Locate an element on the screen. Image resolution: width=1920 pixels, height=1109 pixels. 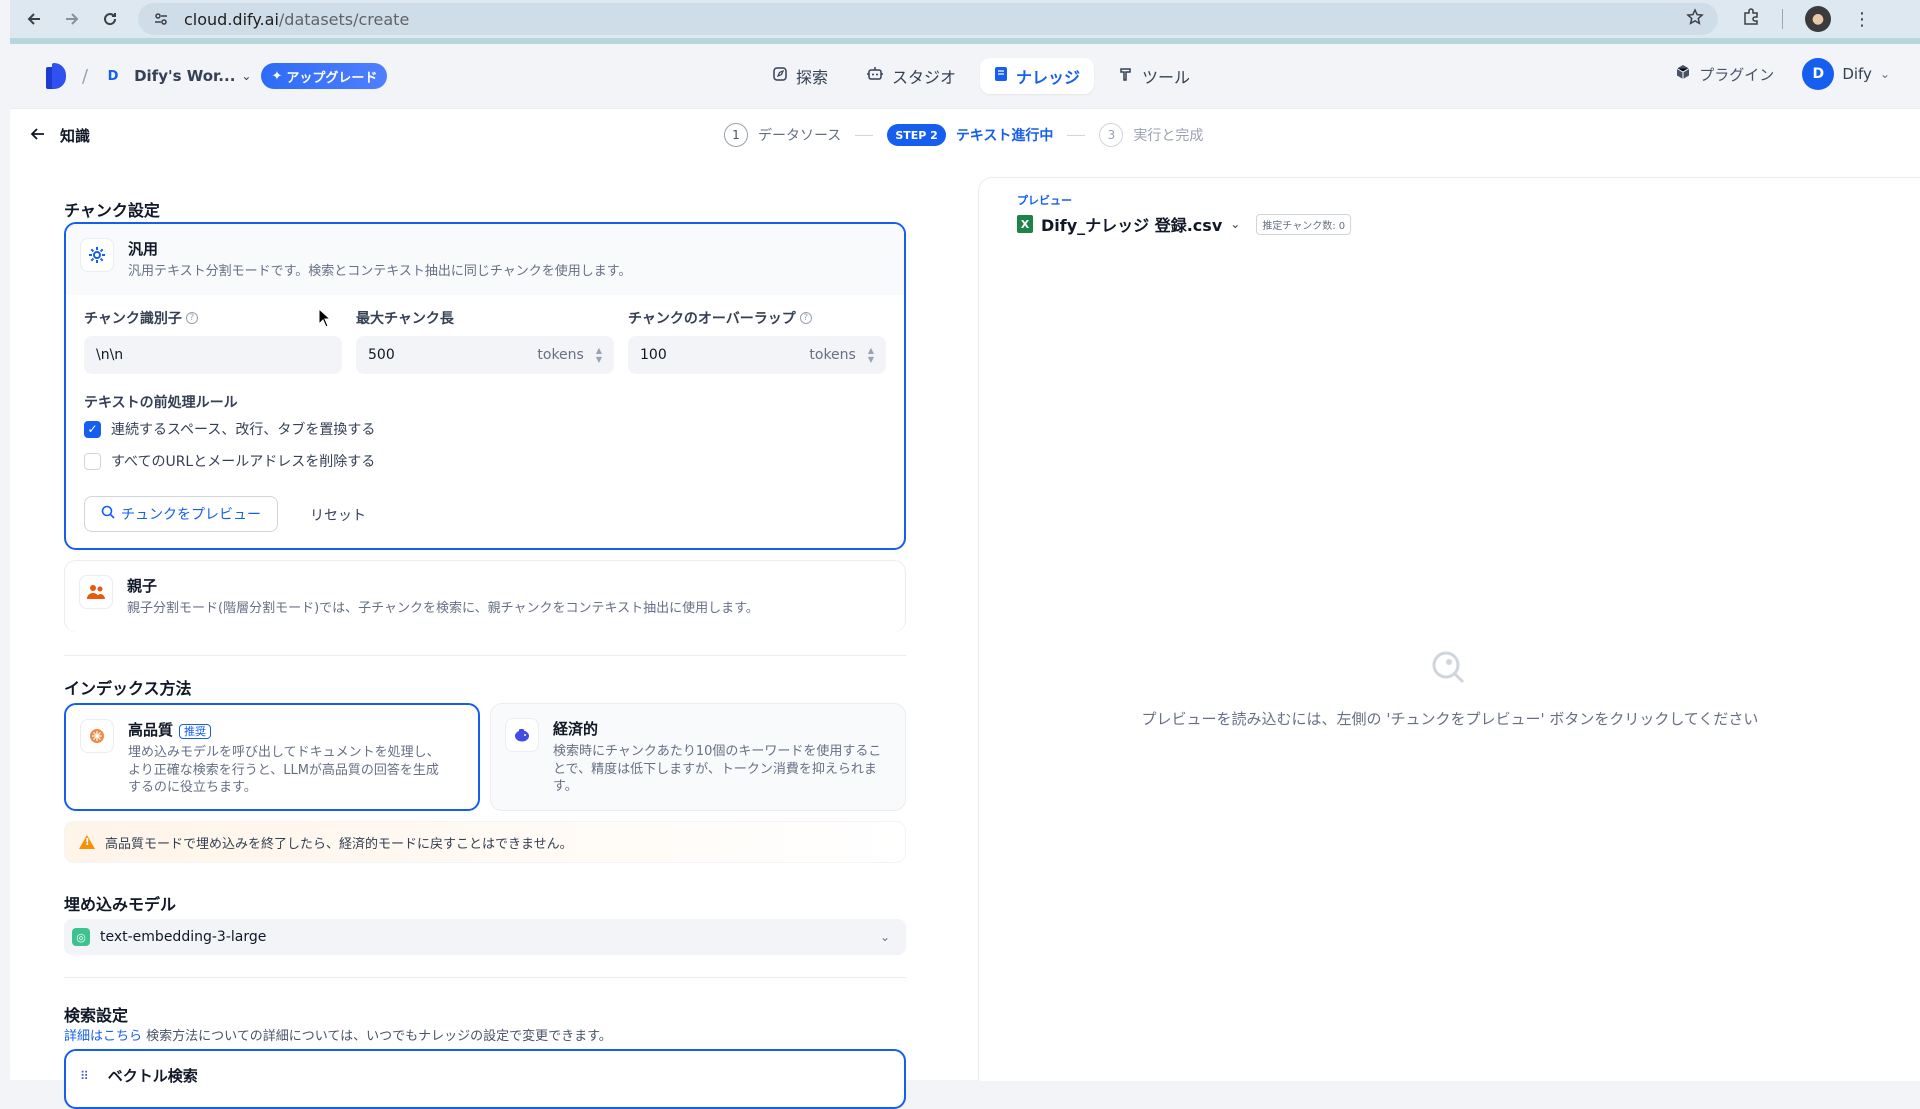
back-arrow-icon is located at coordinates (34, 19).